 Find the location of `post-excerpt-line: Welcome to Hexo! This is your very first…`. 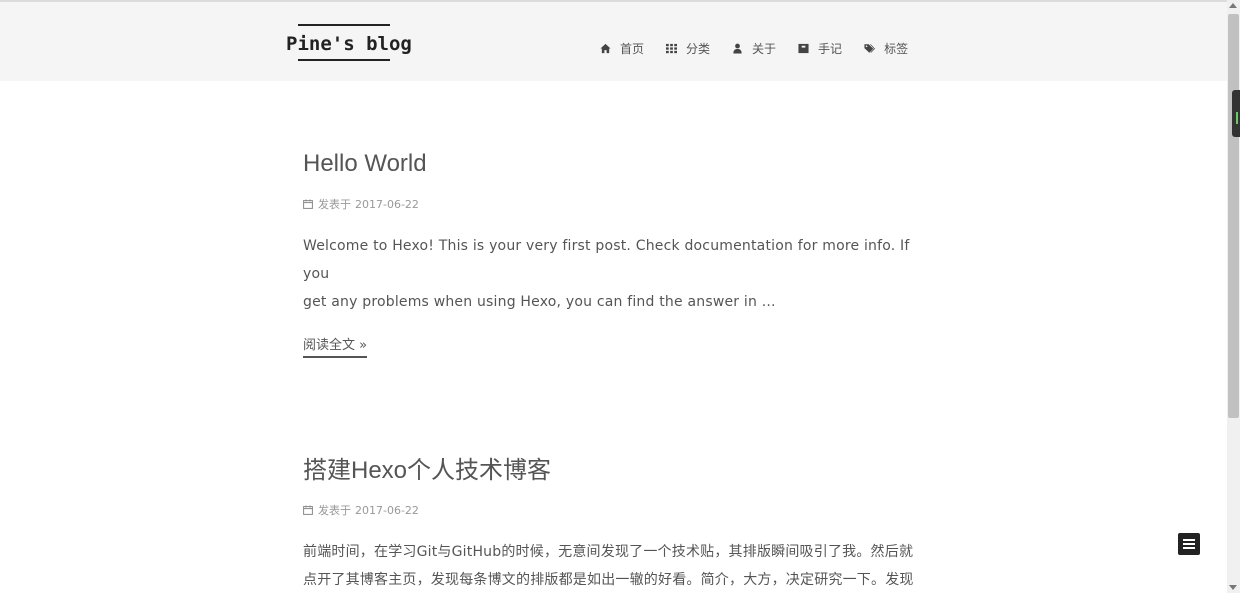

post-excerpt-line: Welcome to Hexo! This is your very first… is located at coordinates (606, 260).